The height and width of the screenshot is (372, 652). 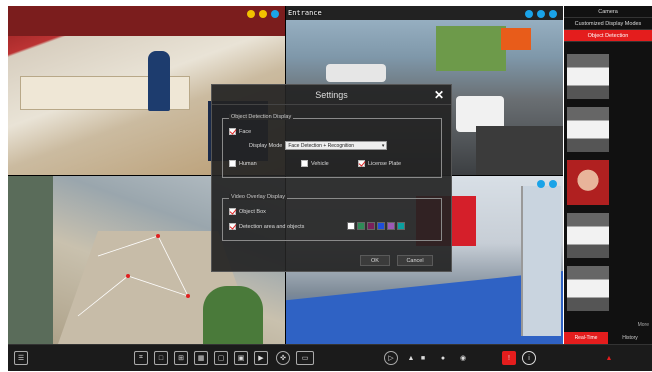 I want to click on vehicle-option: Vehicle, so click(x=315, y=163).